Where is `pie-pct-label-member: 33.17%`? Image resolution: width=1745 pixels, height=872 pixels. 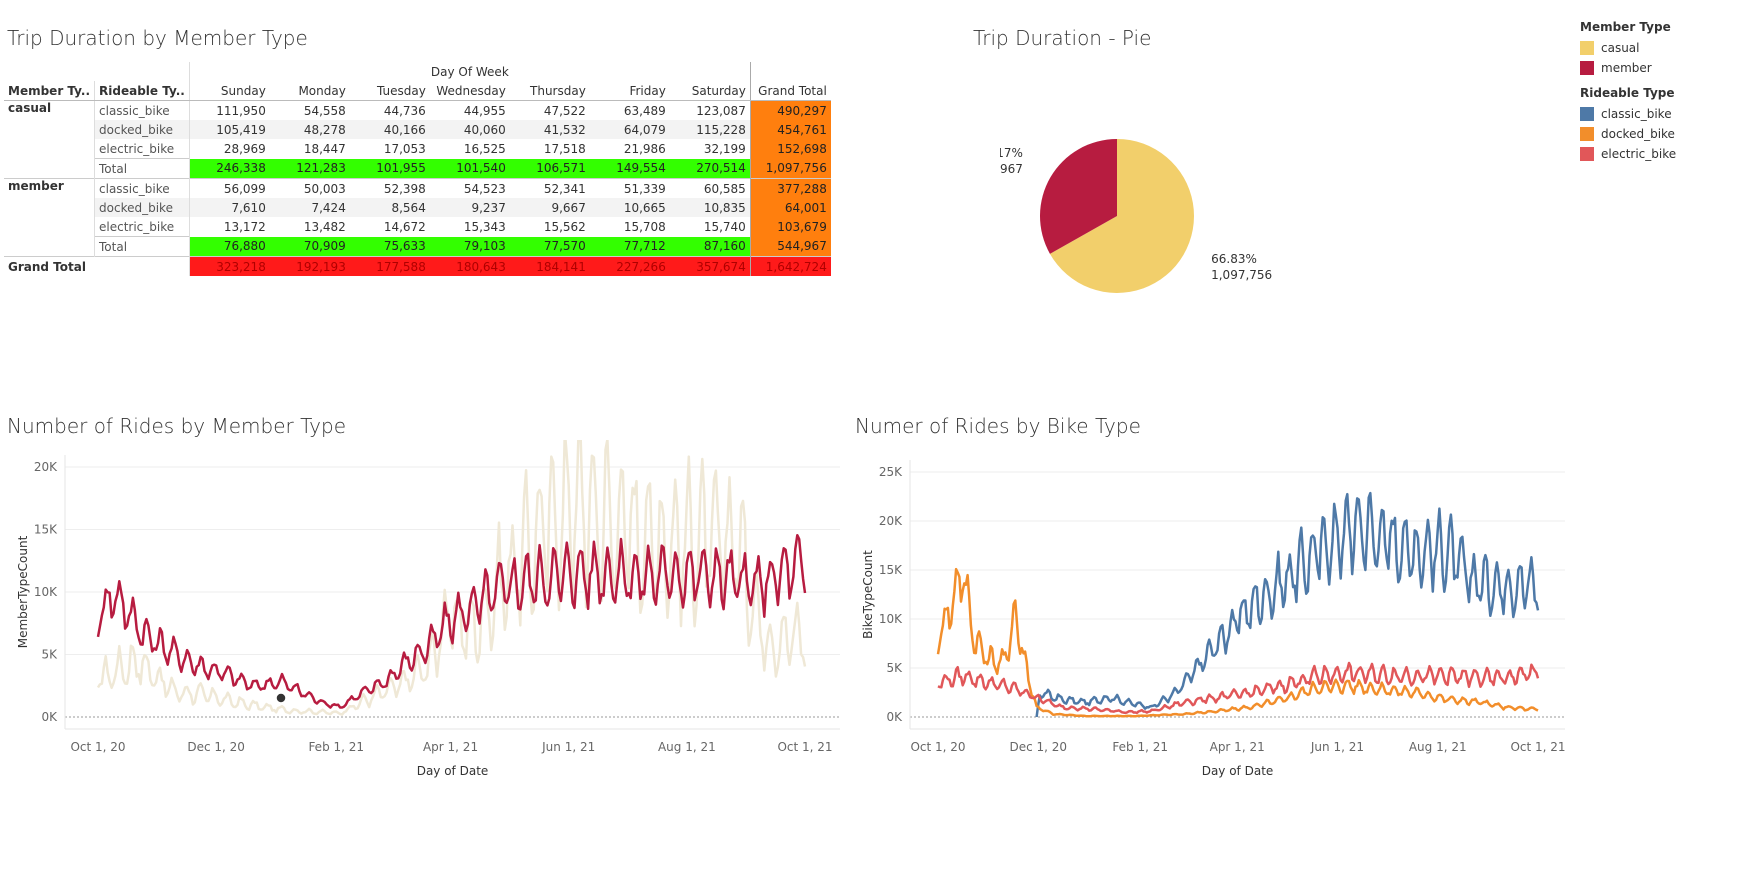 pie-pct-label-member: 33.17% is located at coordinates (1011, 153).